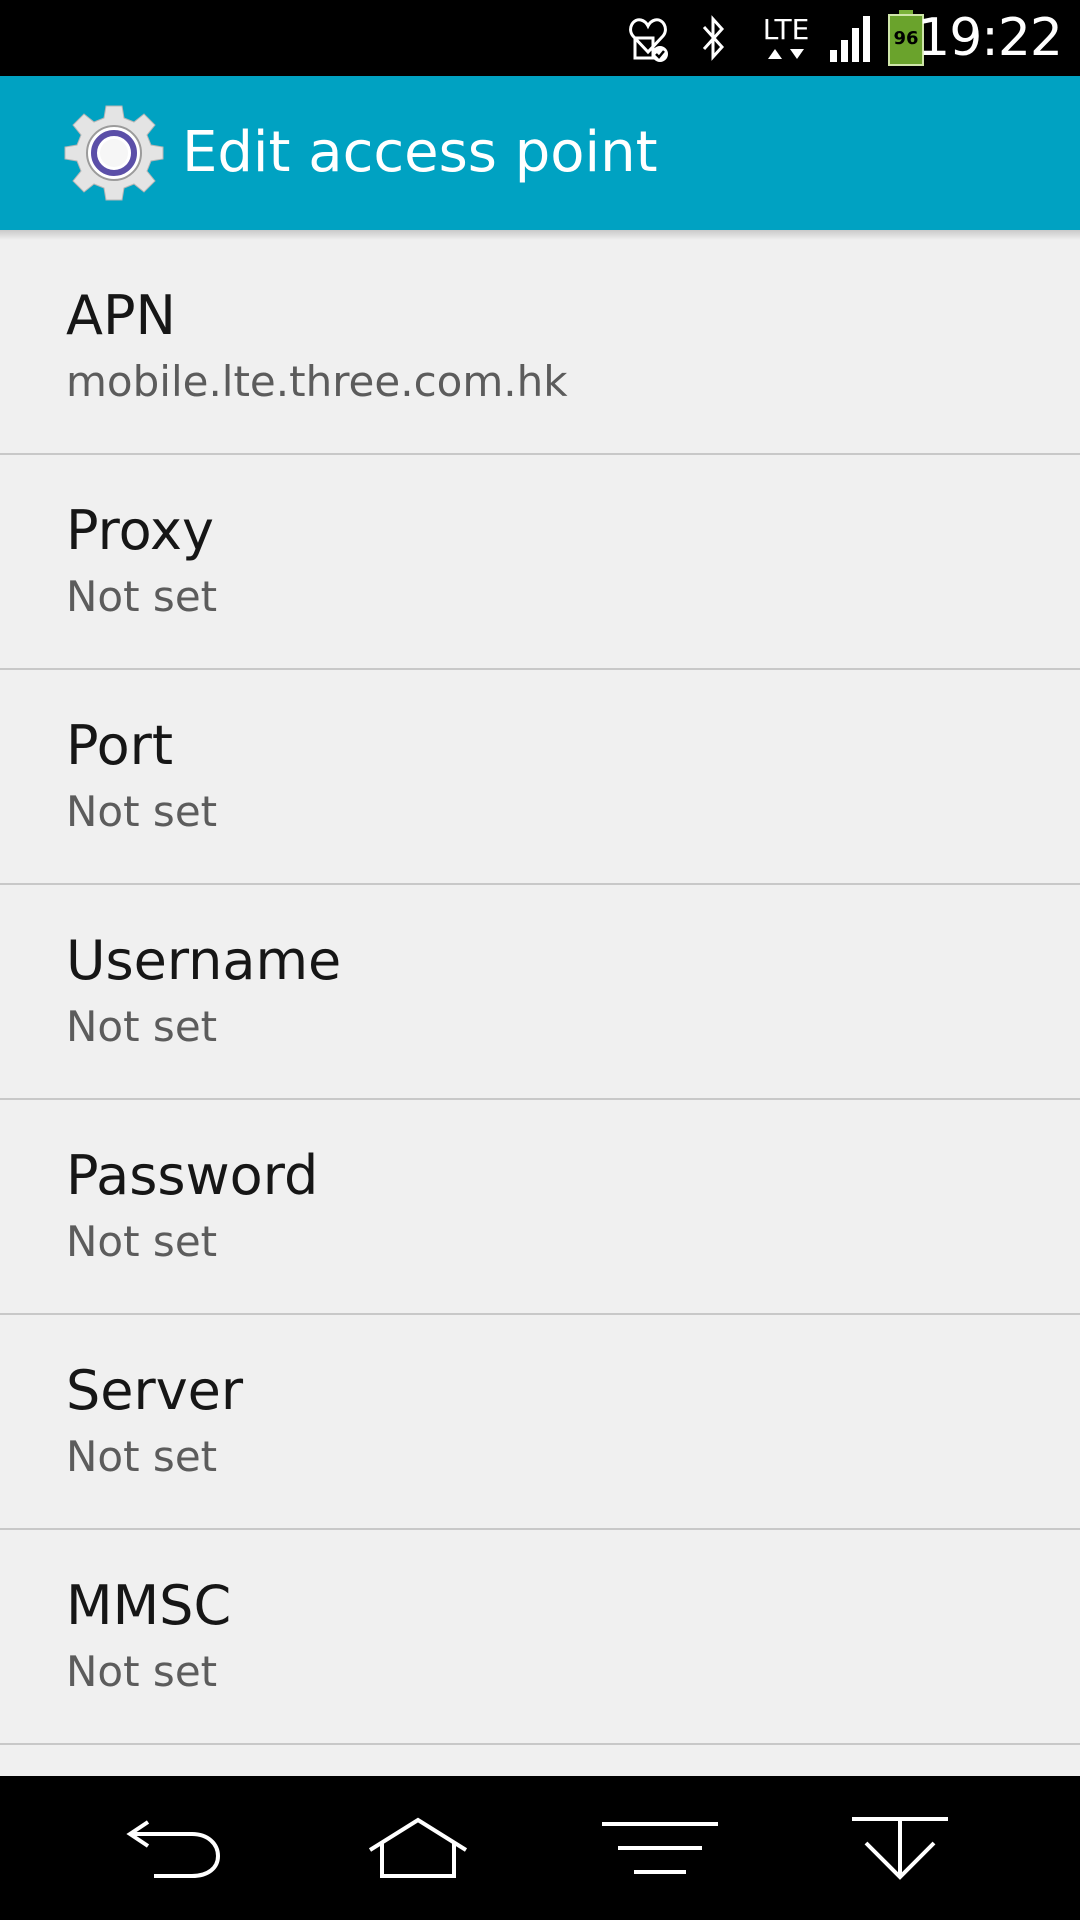  I want to click on home-icon, so click(418, 1848).